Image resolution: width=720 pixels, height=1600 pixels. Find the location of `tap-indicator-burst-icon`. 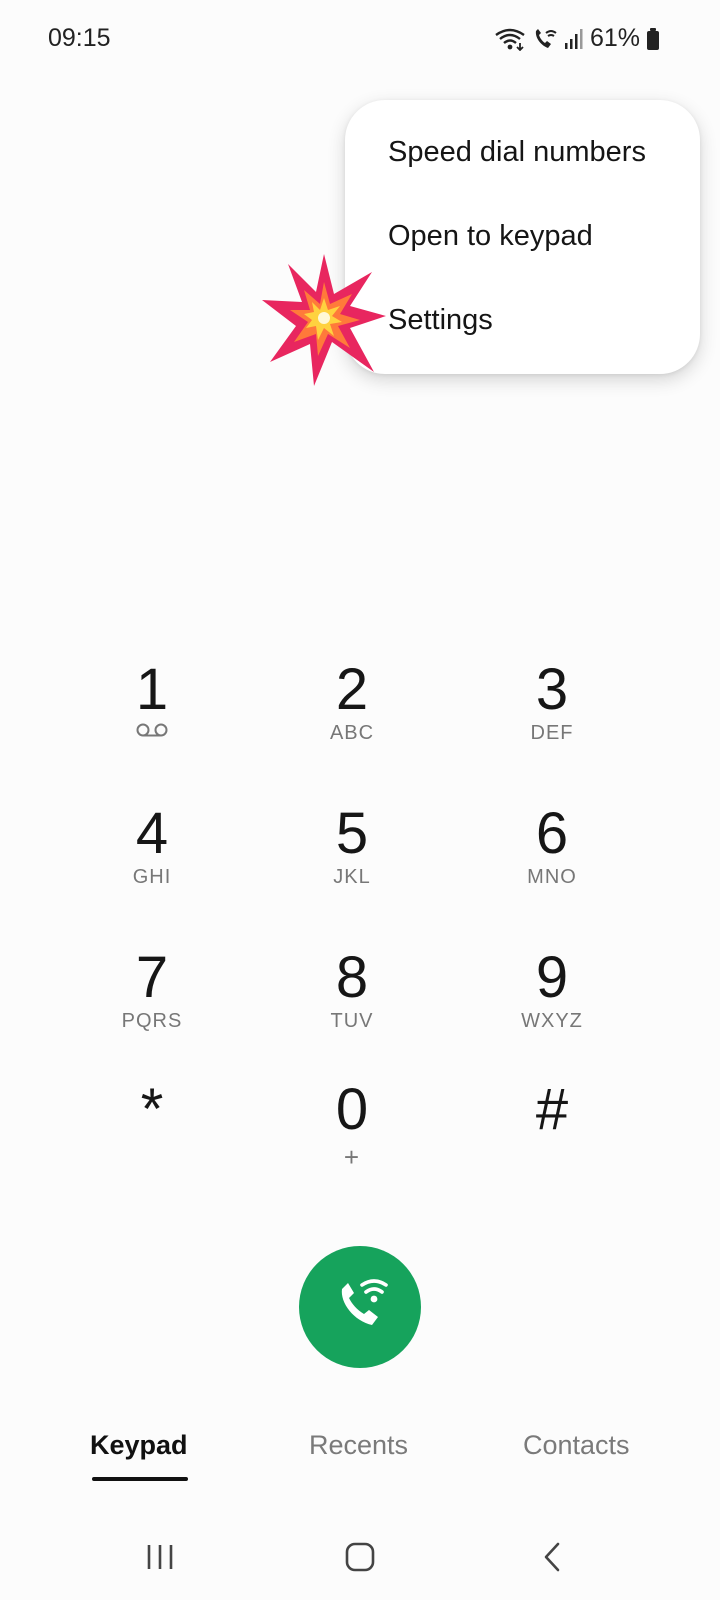

tap-indicator-burst-icon is located at coordinates (324, 320).